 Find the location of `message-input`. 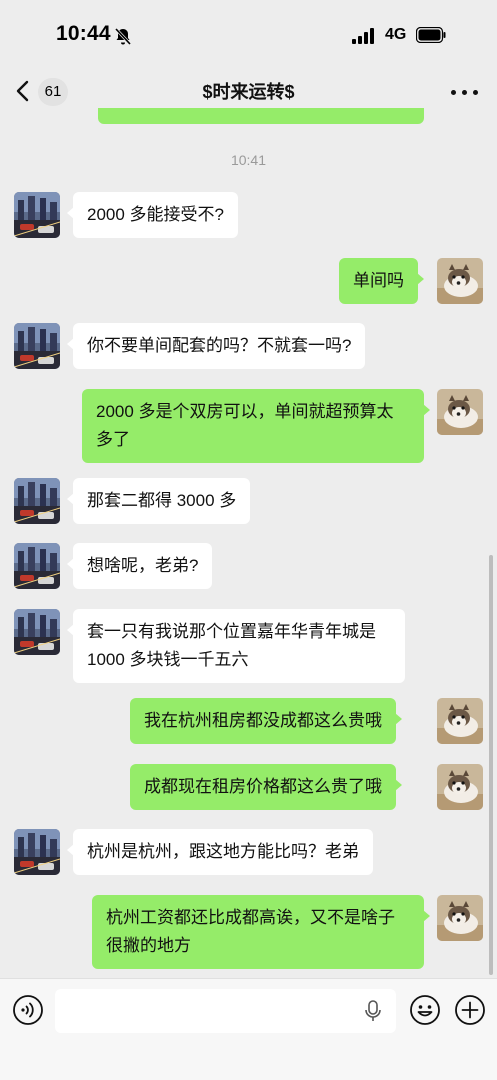

message-input is located at coordinates (225, 1011).